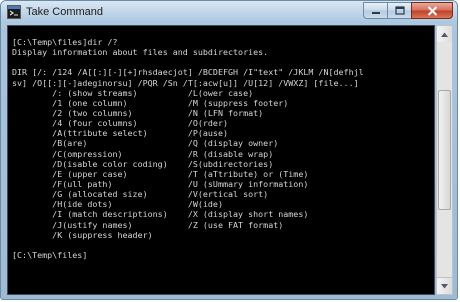 Image resolution: width=460 pixels, height=302 pixels. I want to click on scroll-down-arrow-icon, so click(444, 285).